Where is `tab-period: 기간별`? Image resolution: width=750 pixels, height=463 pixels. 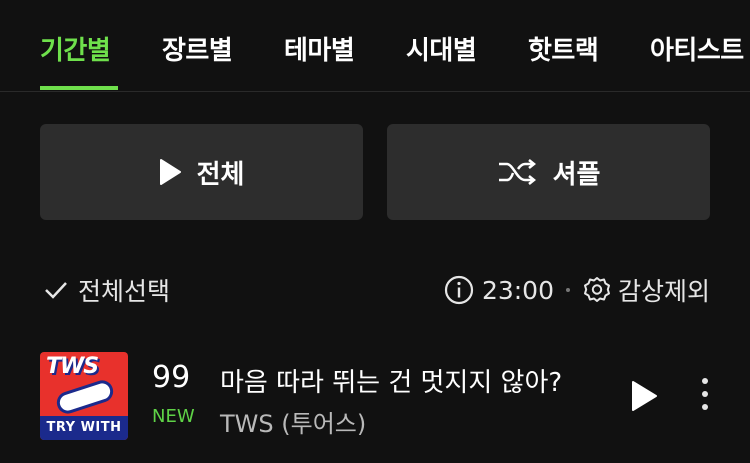 tab-period: 기간별 is located at coordinates (75, 48).